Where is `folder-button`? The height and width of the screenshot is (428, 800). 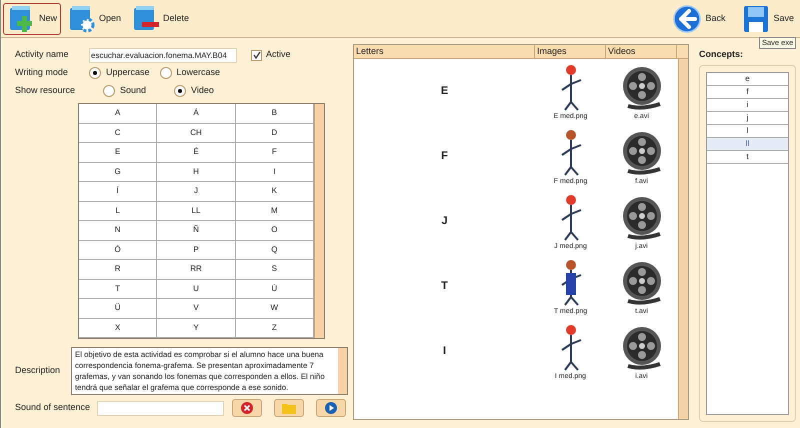
folder-button is located at coordinates (289, 408).